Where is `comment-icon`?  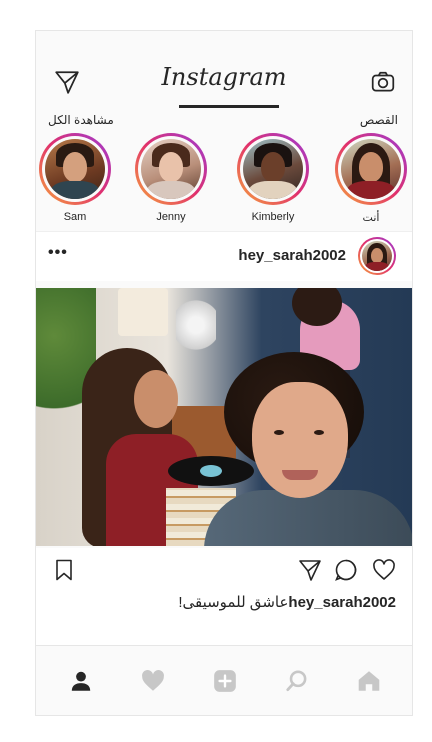 comment-icon is located at coordinates (346, 570).